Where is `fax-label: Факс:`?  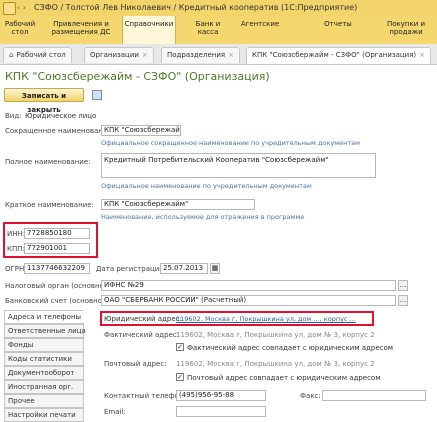 fax-label: Факс: is located at coordinates (310, 396).